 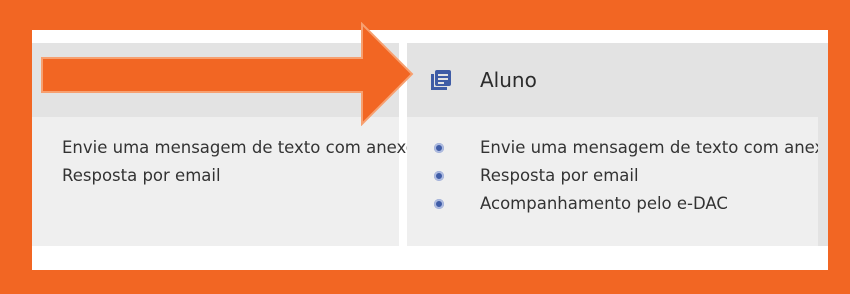 I want to click on aluno-card-header: Aluno, so click(x=612, y=80).